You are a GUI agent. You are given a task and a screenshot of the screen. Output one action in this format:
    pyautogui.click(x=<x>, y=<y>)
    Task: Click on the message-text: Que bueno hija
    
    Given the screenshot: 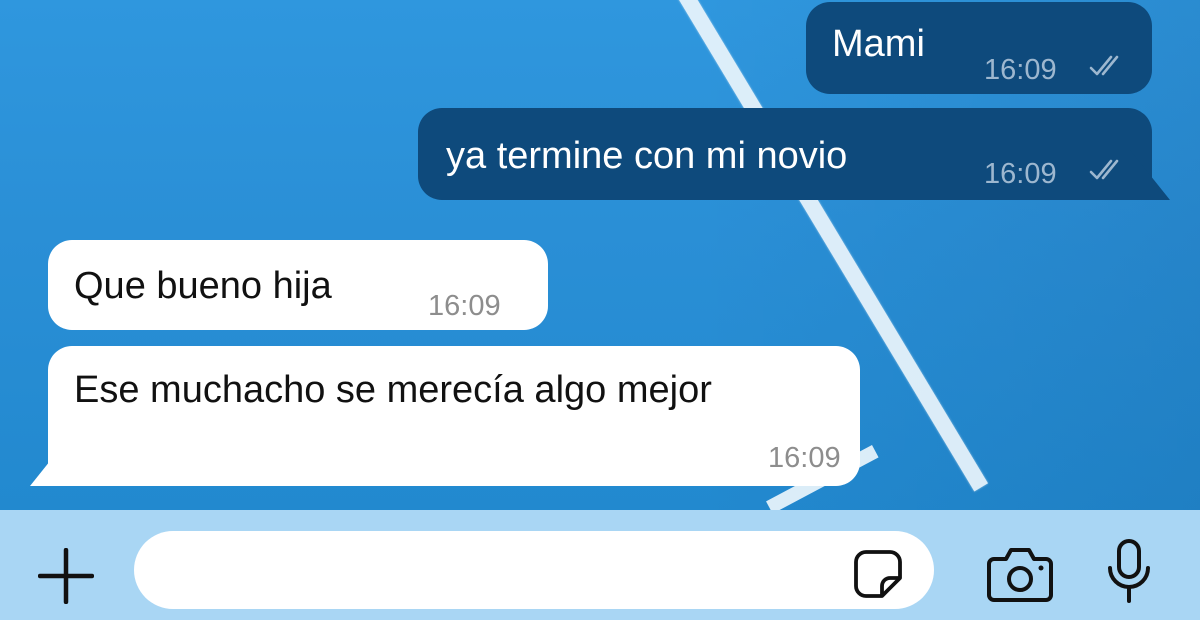 What is the action you would take?
    pyautogui.click(x=203, y=286)
    